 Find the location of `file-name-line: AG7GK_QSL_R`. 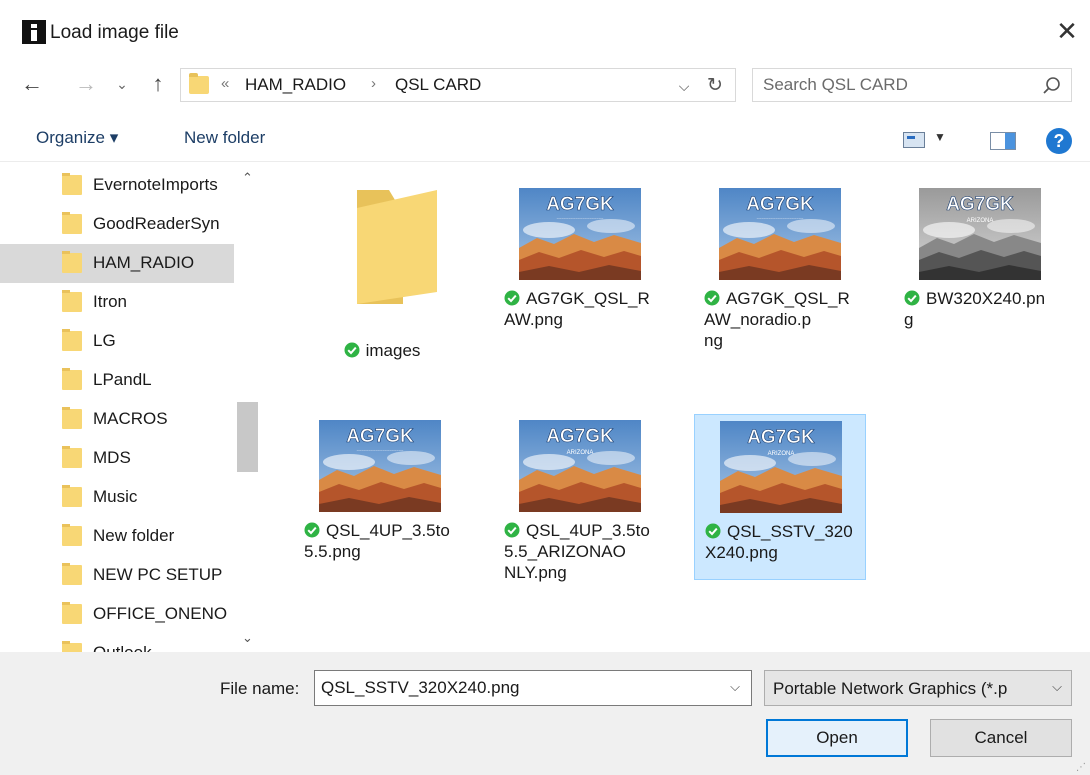

file-name-line: AG7GK_QSL_R is located at coordinates (588, 298).